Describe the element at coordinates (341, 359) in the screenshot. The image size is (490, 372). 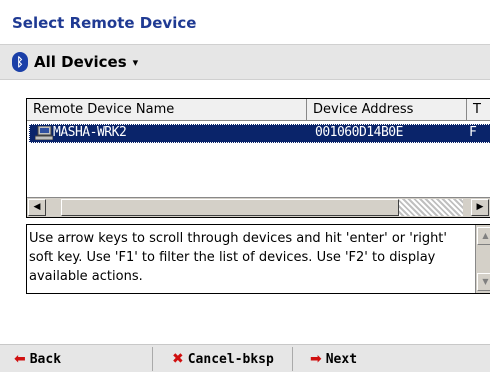
I see `next-label: Next` at that location.